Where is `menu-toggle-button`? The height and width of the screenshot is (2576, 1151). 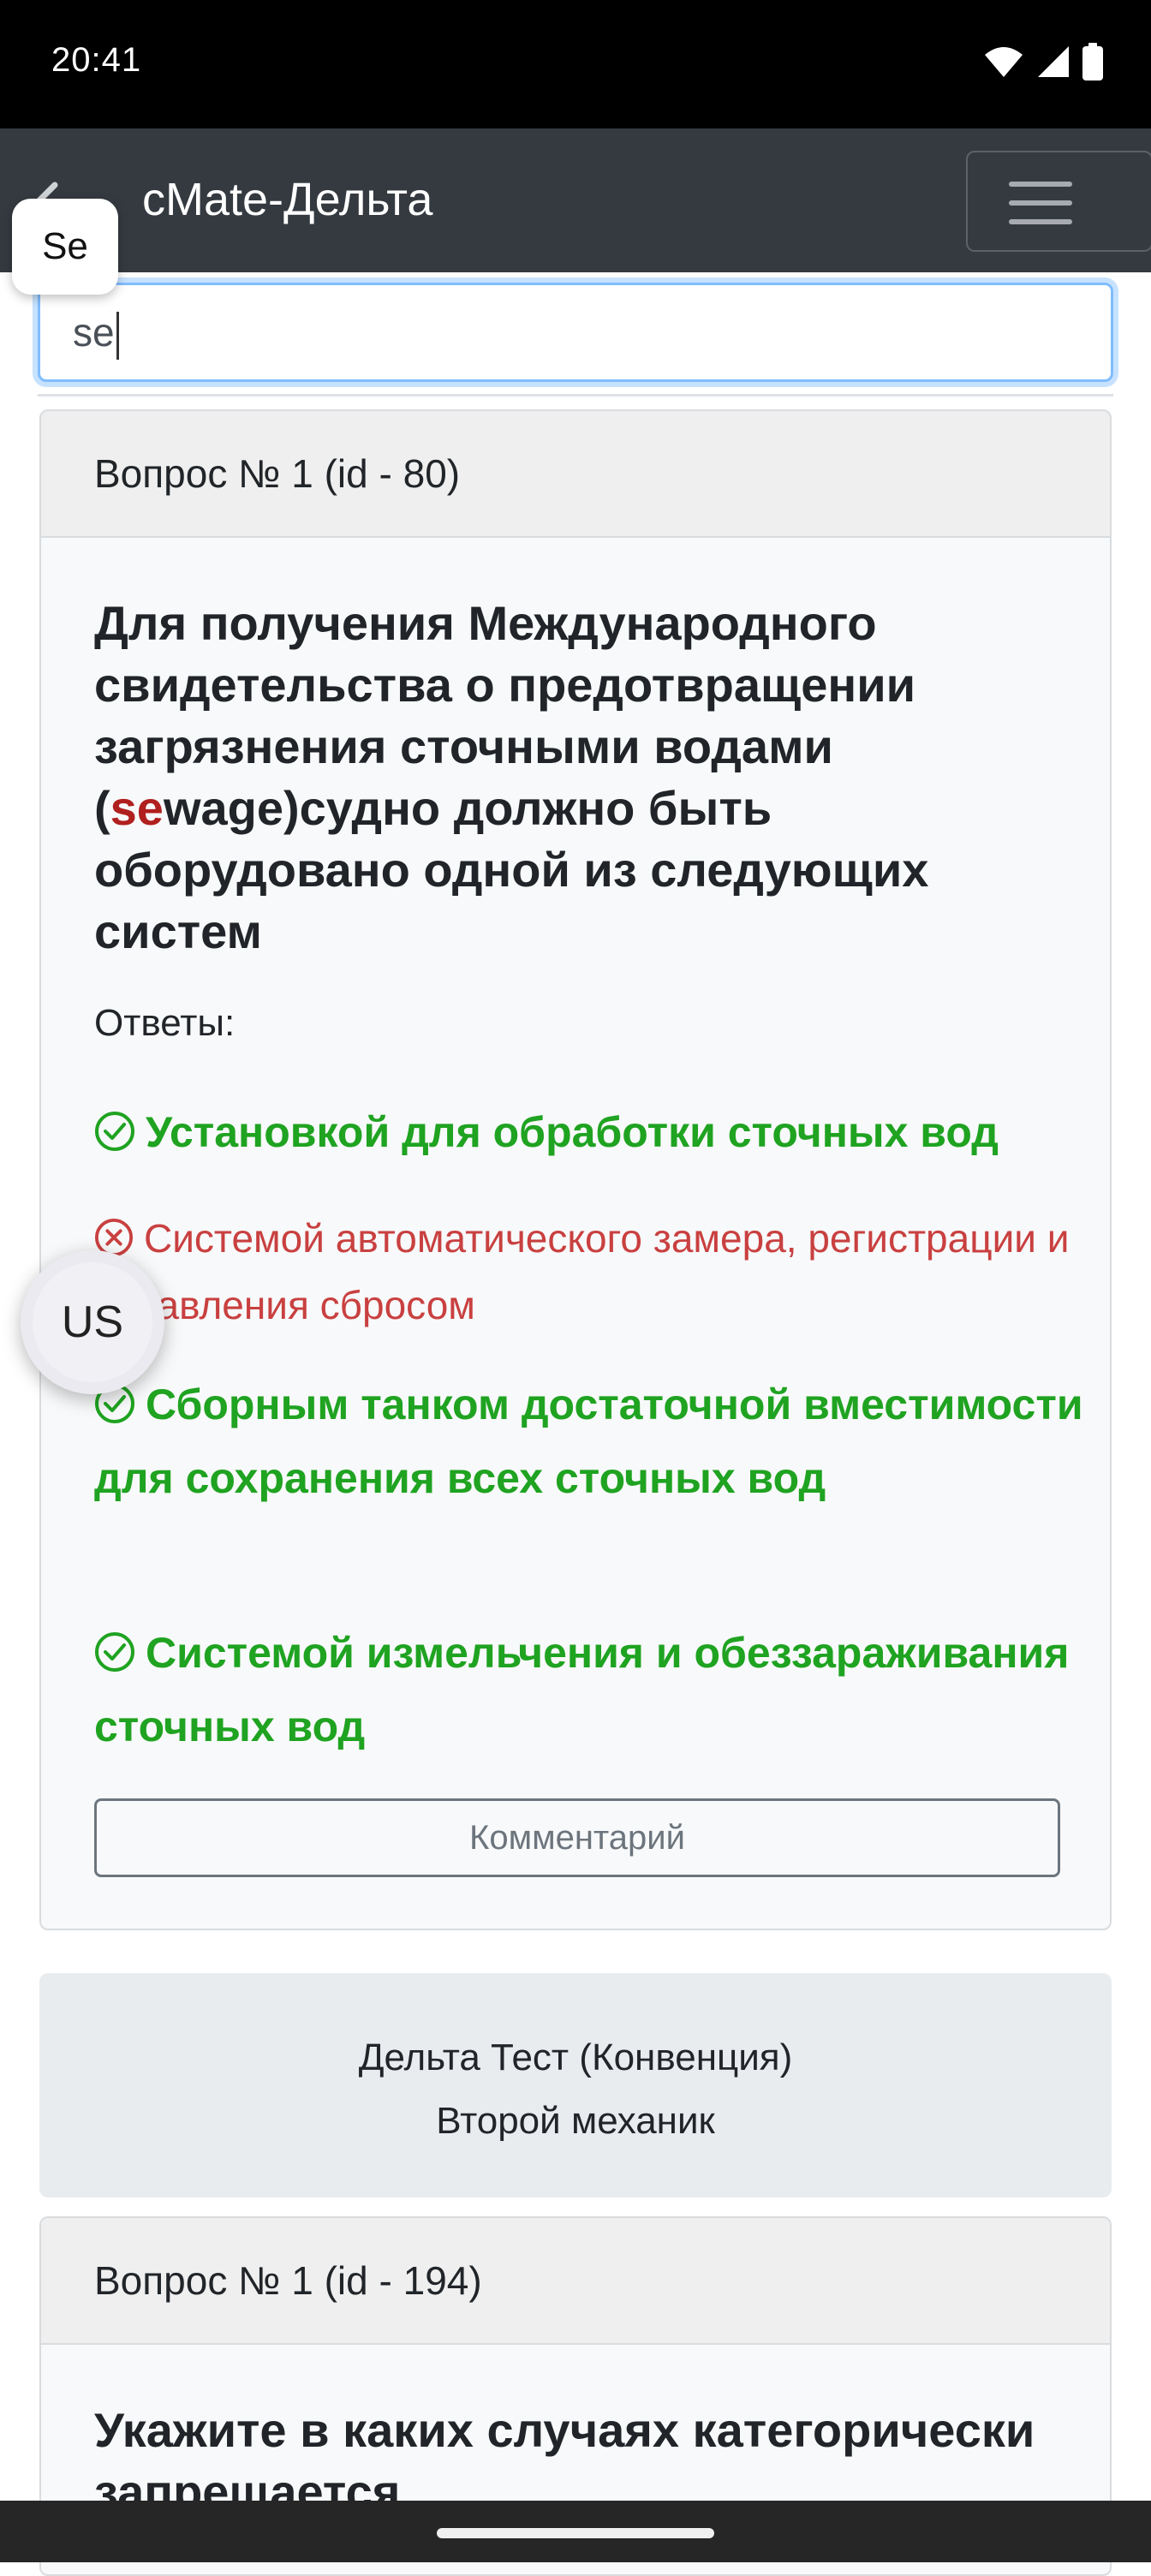
menu-toggle-button is located at coordinates (1058, 202).